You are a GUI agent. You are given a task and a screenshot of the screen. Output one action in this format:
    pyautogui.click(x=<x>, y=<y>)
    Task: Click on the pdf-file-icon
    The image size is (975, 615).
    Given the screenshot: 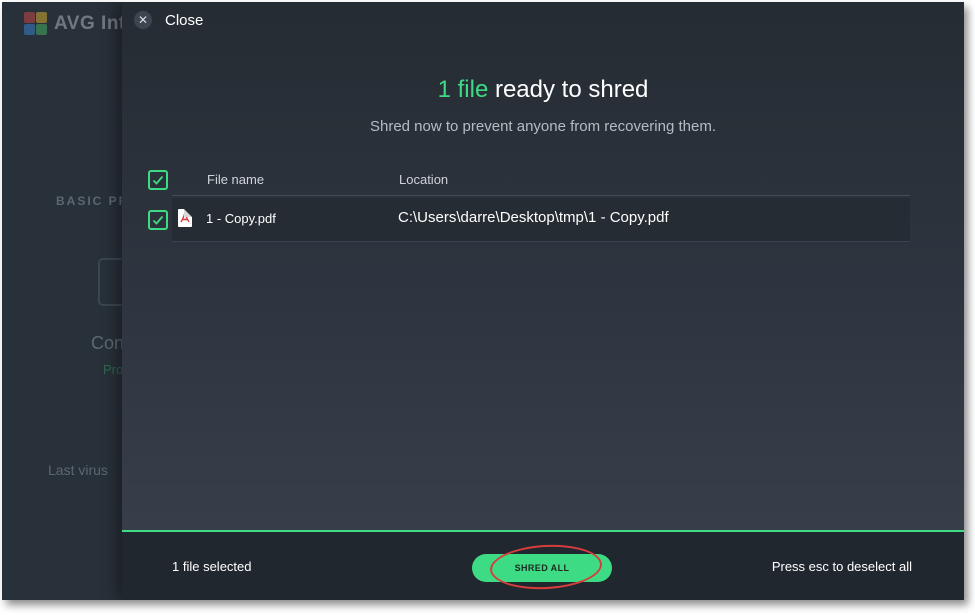 What is the action you would take?
    pyautogui.click(x=185, y=218)
    